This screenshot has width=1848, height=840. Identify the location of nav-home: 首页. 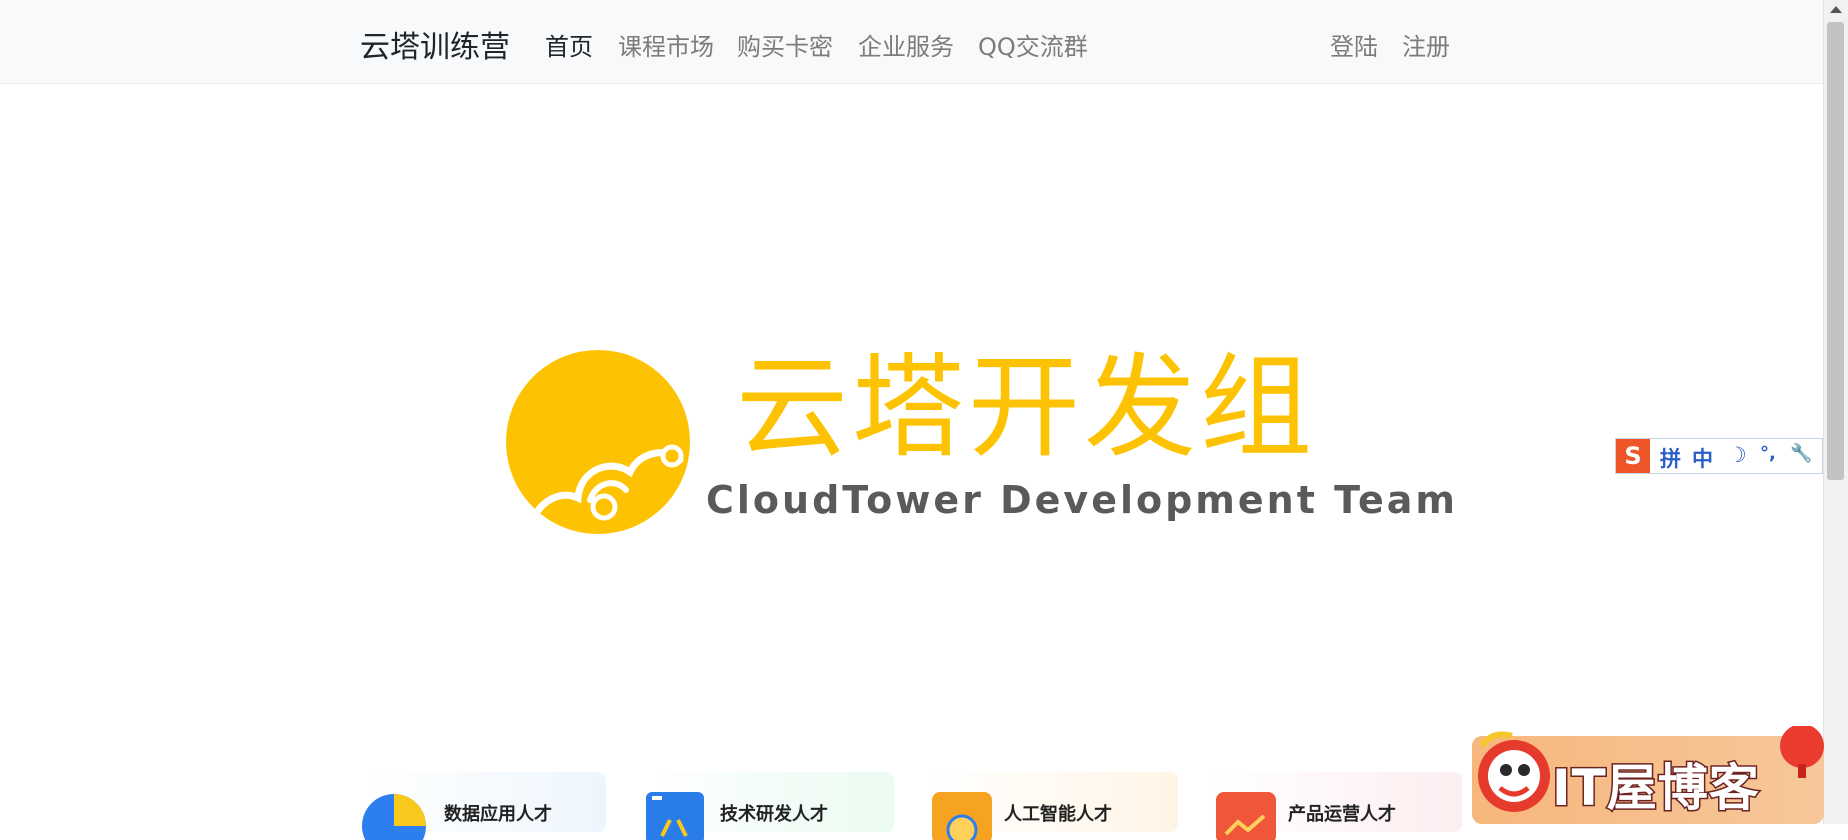
(569, 44).